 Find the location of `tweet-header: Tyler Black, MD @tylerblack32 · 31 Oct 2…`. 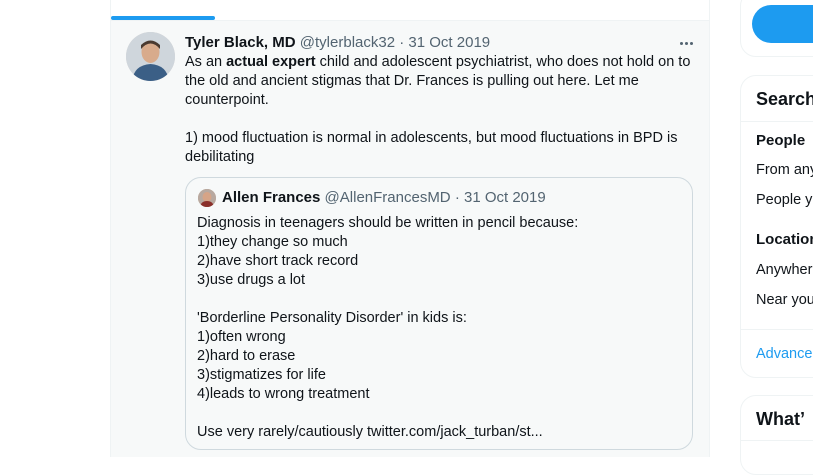

tweet-header: Tyler Black, MD @tylerblack32 · 31 Oct 2… is located at coordinates (337, 43).